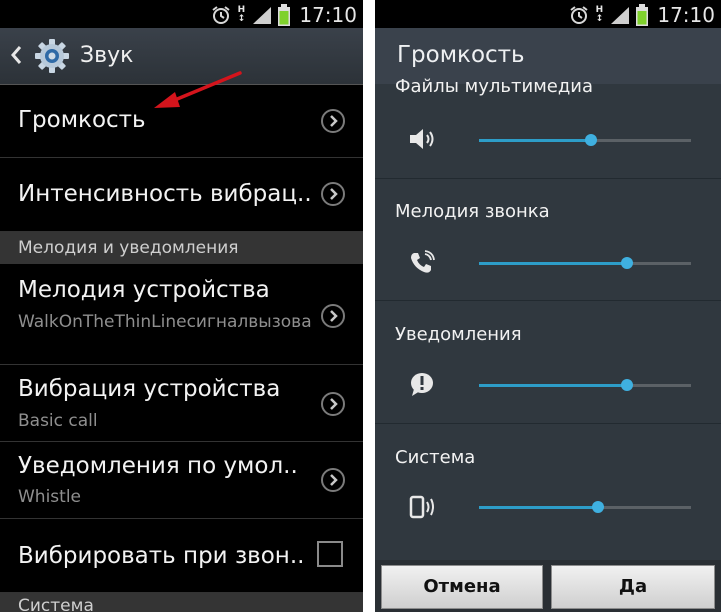 The image size is (721, 612). Describe the element at coordinates (330, 554) in the screenshot. I see `vibrate-on-ring-checkbox` at that location.